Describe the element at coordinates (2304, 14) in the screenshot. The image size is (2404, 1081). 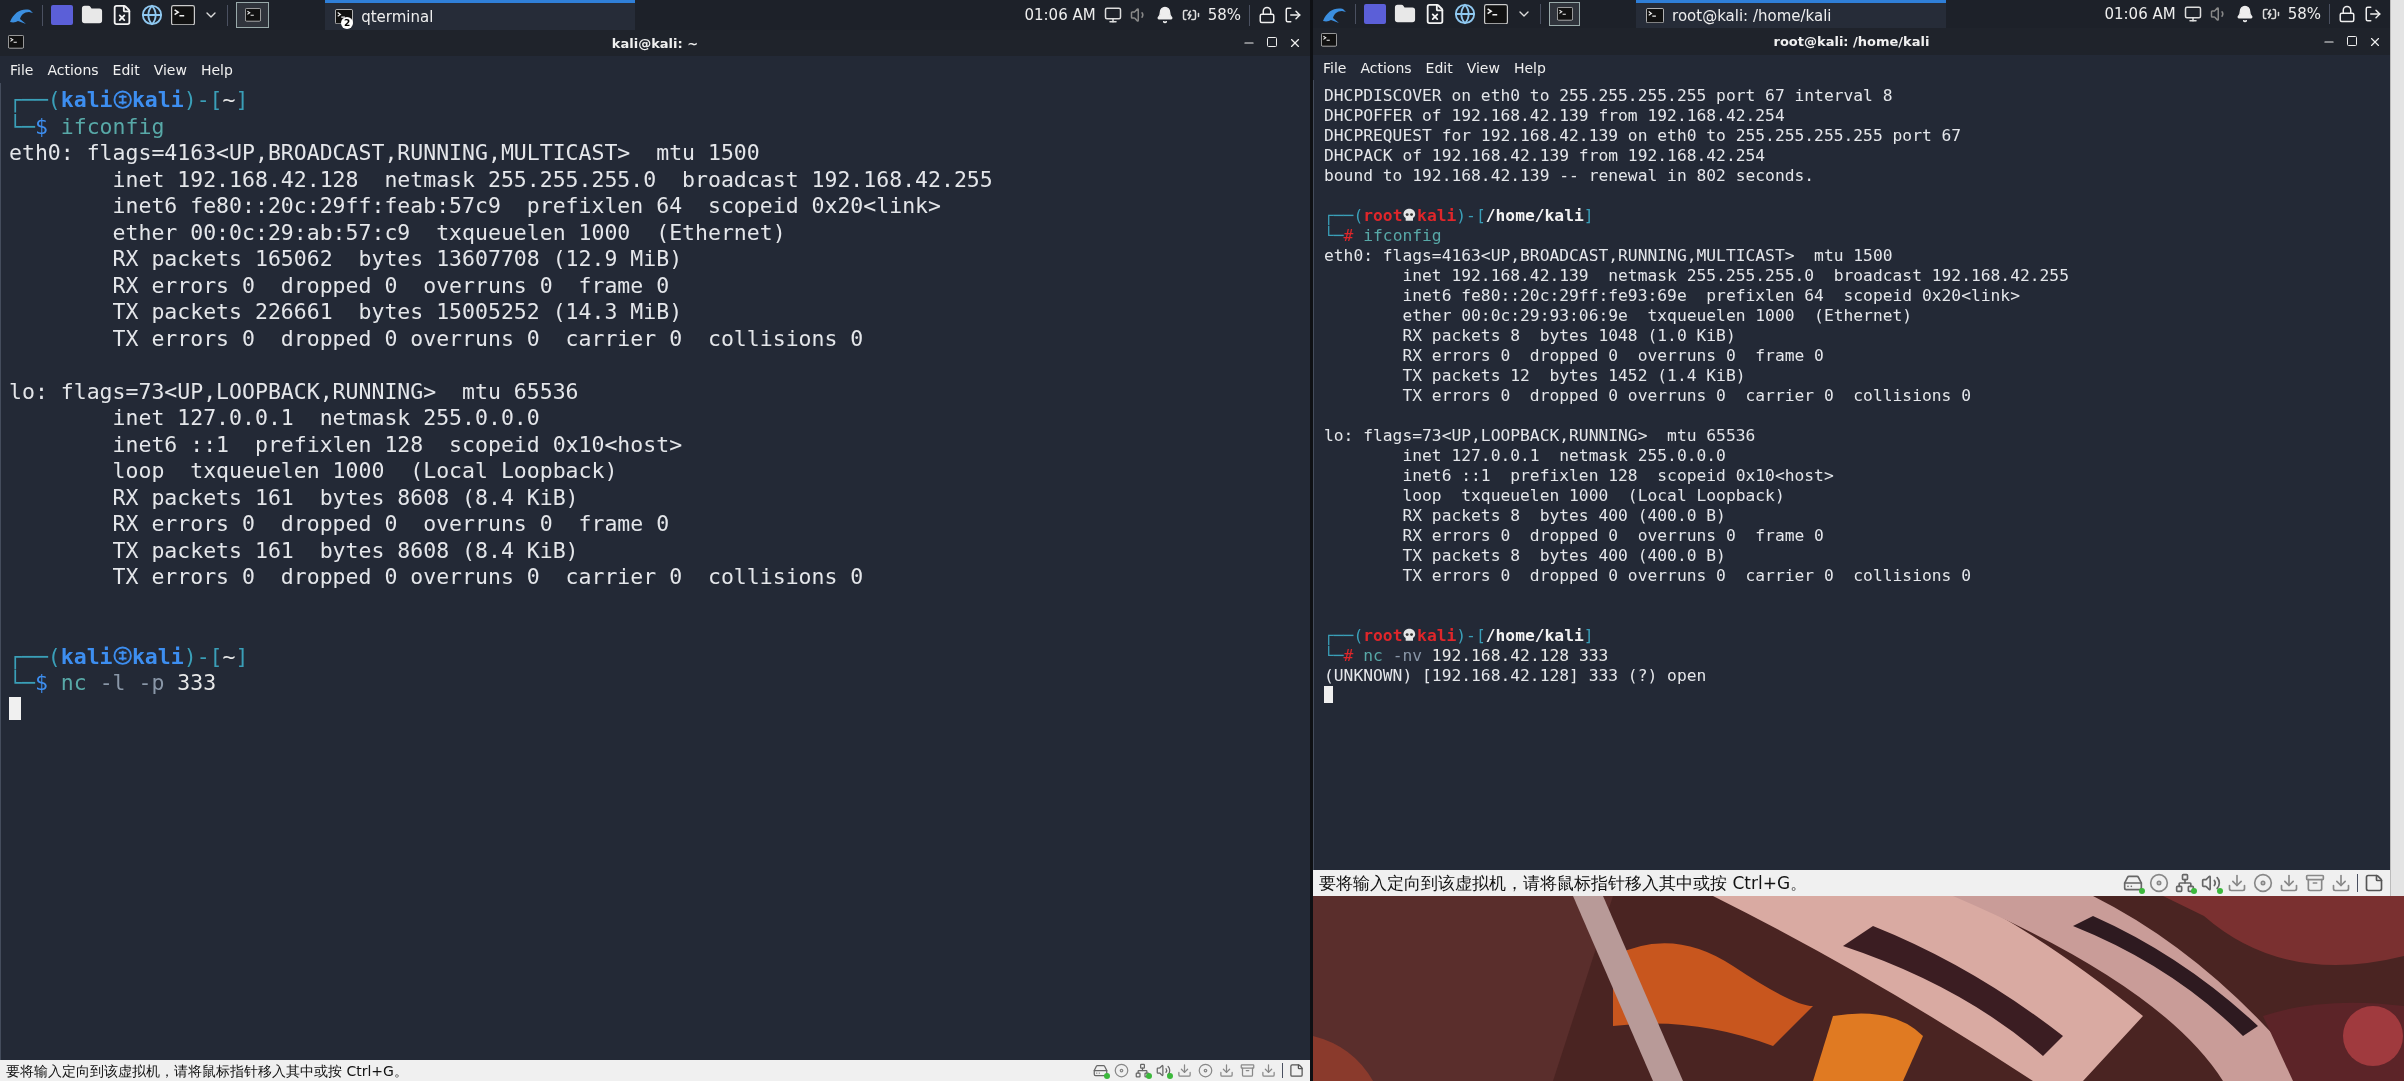
I see `battery-level: 58%` at that location.